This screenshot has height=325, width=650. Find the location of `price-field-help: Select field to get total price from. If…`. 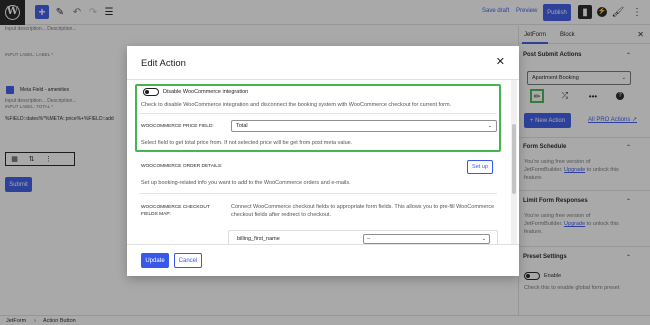

price-field-help: Select field to get total price from. If… is located at coordinates (247, 143).